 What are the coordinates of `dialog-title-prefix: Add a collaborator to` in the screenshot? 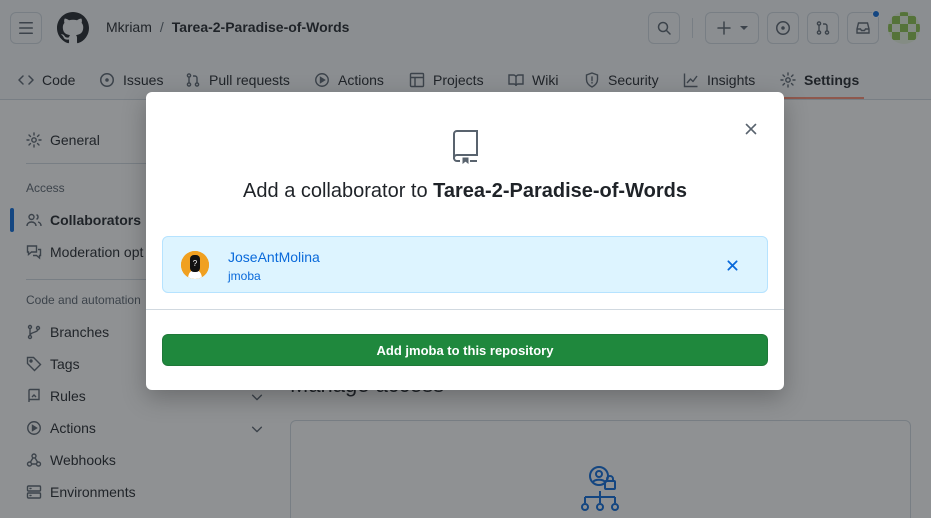 It's located at (338, 191).